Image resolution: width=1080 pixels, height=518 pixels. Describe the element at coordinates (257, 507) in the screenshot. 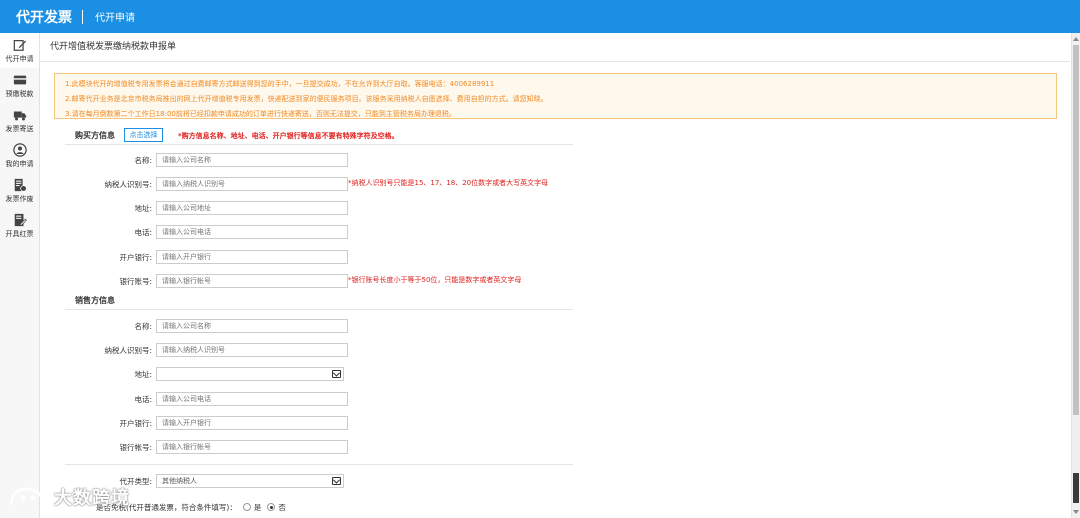

I see `radio-label: 是` at that location.